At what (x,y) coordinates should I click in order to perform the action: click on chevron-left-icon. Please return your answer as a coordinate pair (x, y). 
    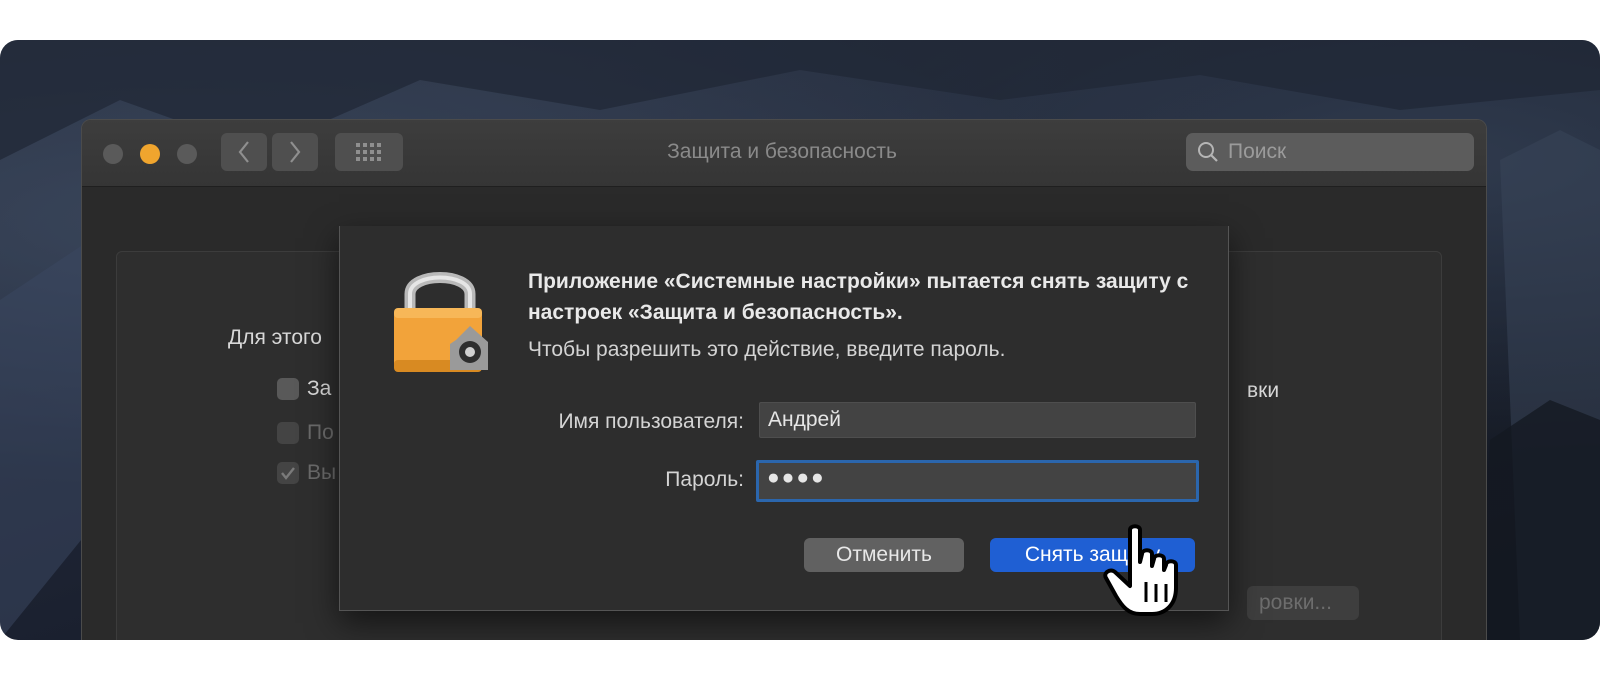
    Looking at the image, I should click on (243, 152).